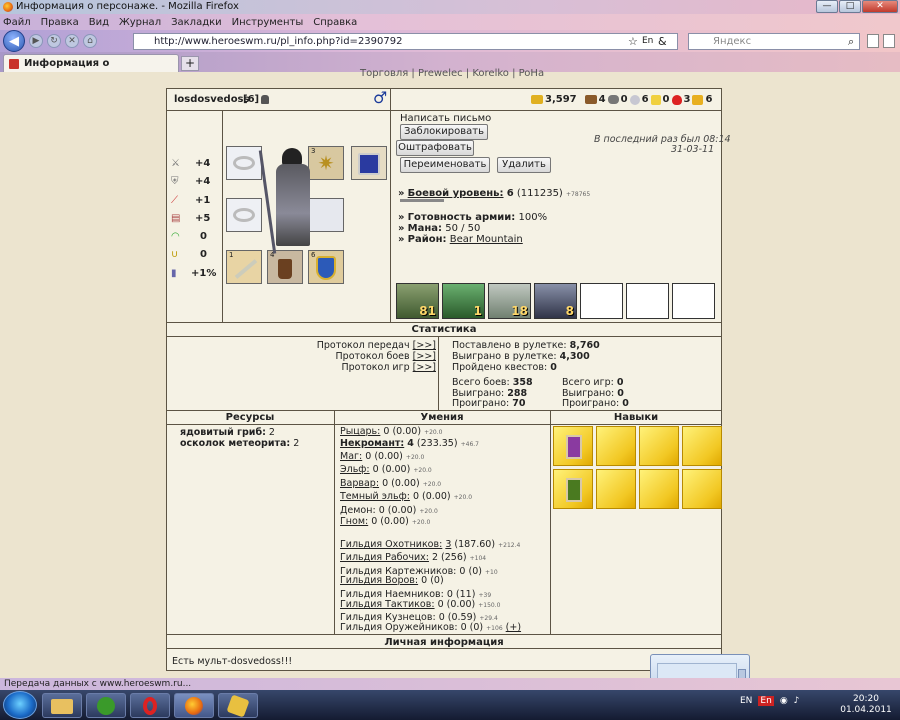  What do you see at coordinates (8, 7) in the screenshot?
I see `firefox-icon` at bounding box center [8, 7].